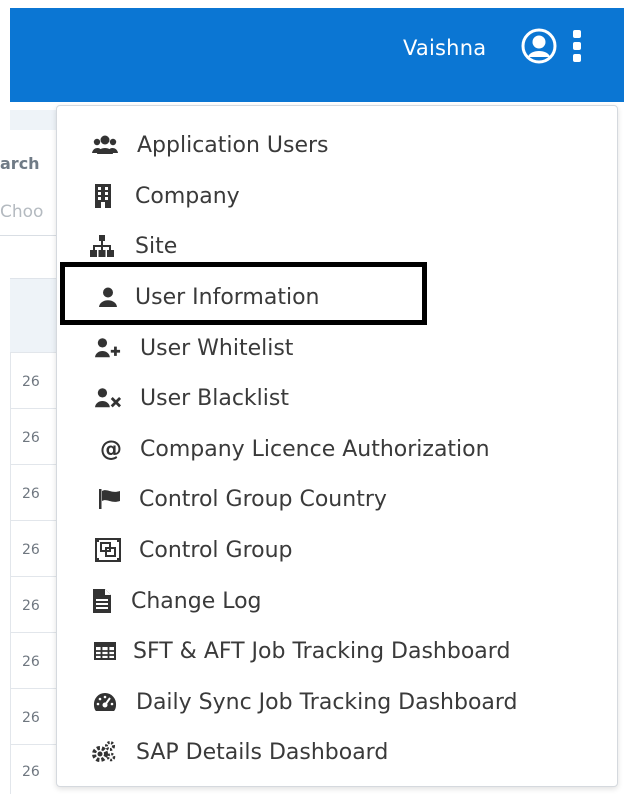 Image resolution: width=624 pixels, height=794 pixels. What do you see at coordinates (187, 196) in the screenshot?
I see `menu-item-label: Company` at bounding box center [187, 196].